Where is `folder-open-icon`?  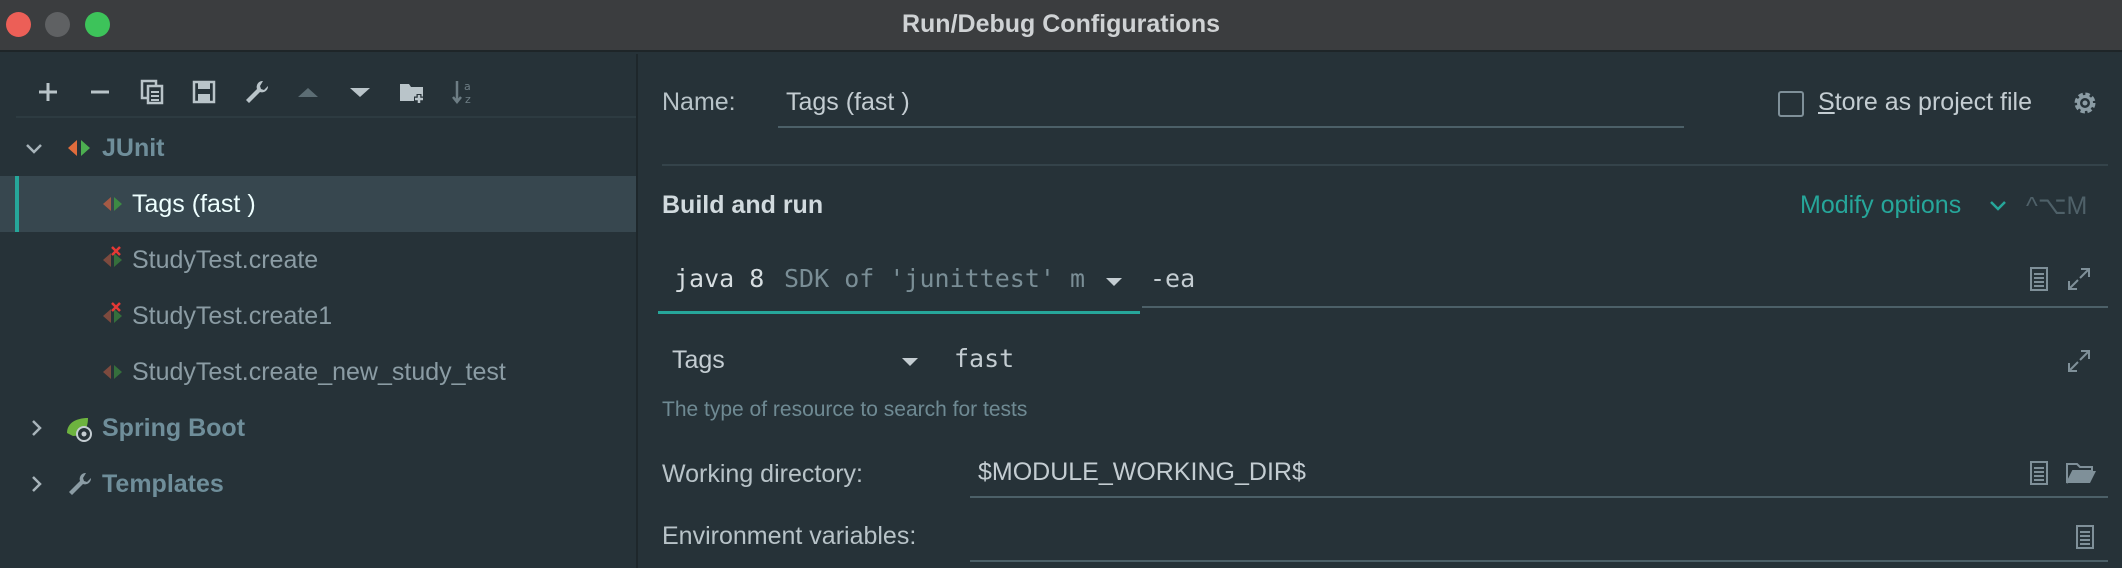
folder-open-icon is located at coordinates (2081, 473).